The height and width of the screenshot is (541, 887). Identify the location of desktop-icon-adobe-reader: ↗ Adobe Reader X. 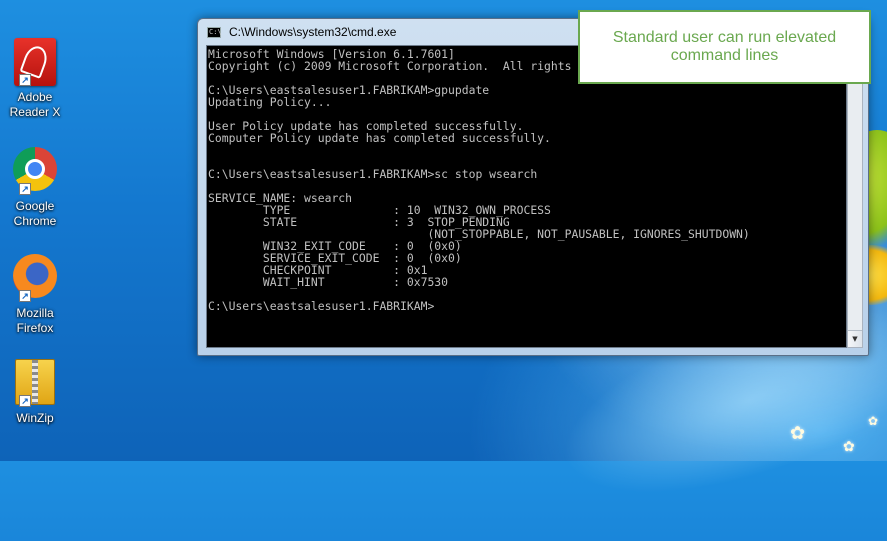
(35, 79).